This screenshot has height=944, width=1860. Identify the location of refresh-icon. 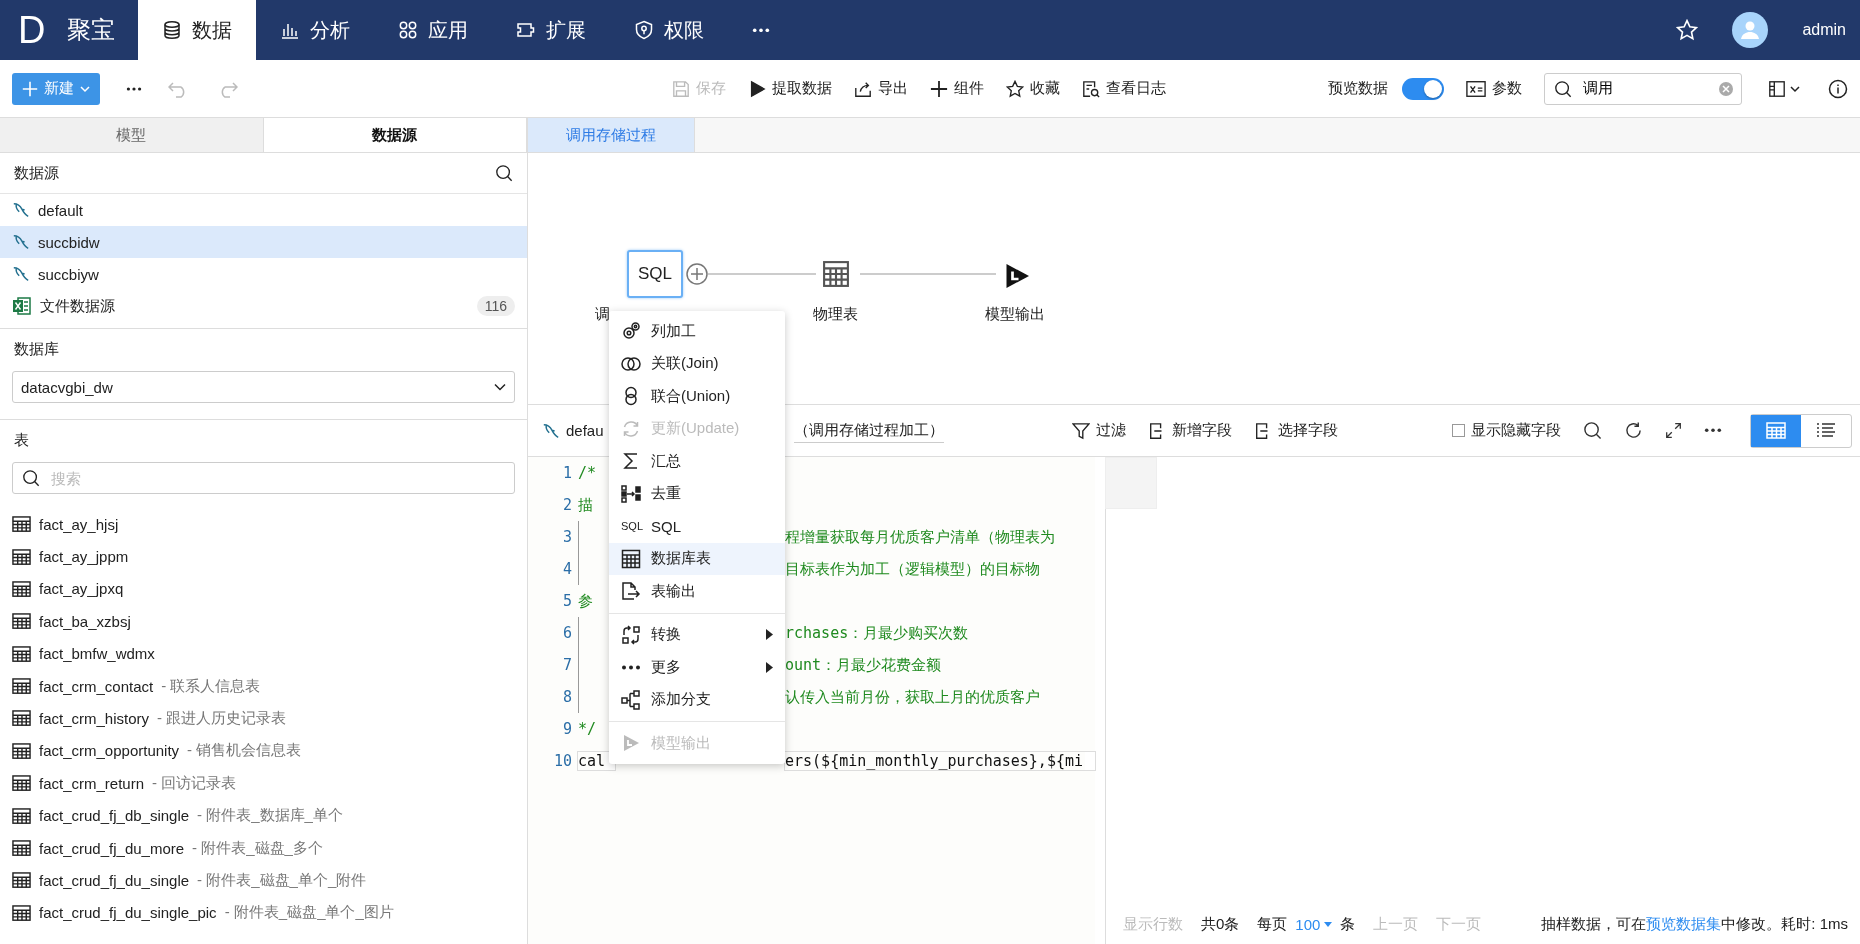
(1633, 430).